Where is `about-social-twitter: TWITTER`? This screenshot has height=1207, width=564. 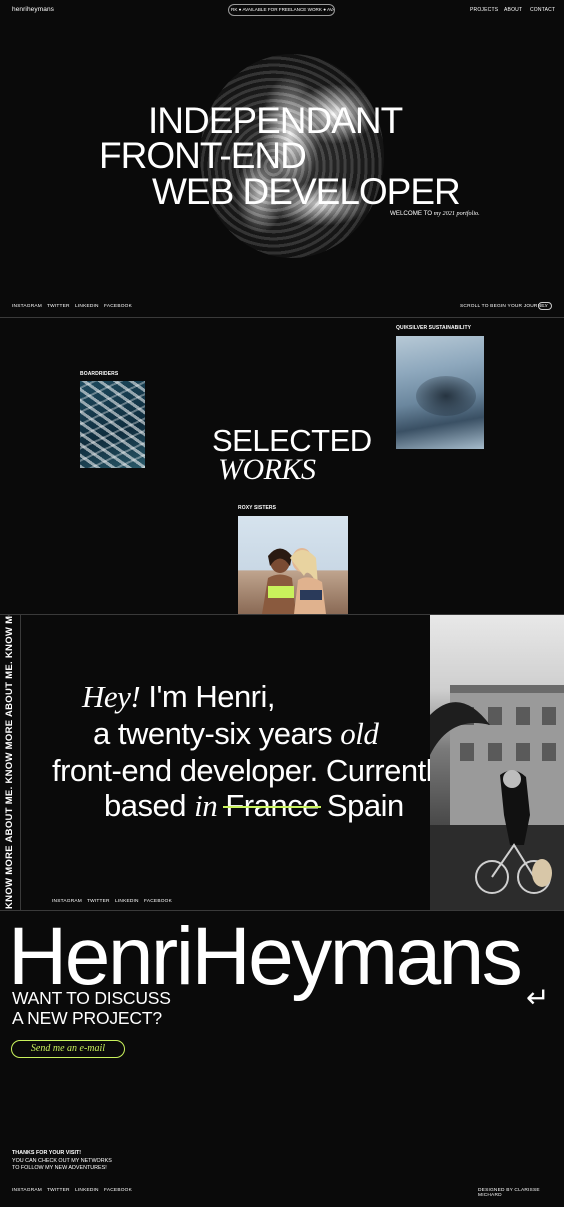
about-social-twitter: TWITTER is located at coordinates (98, 901).